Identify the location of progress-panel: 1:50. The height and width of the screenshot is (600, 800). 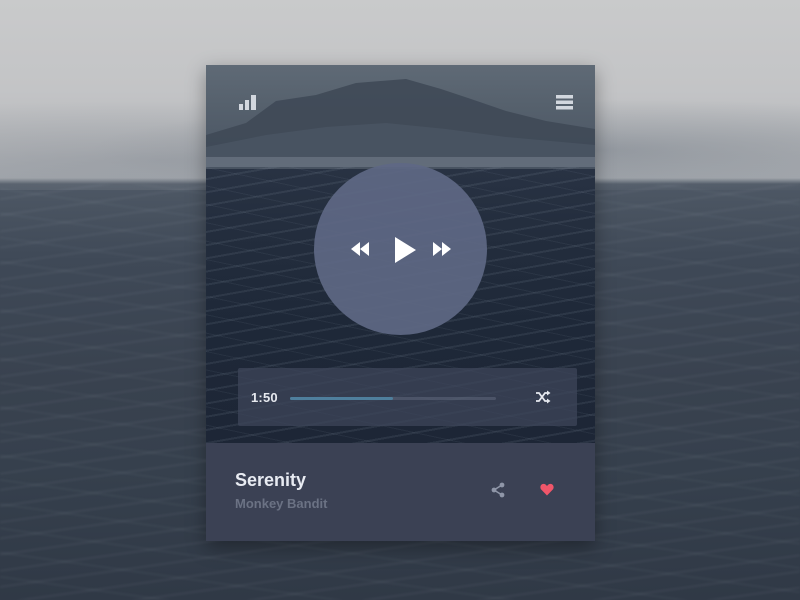
(407, 397).